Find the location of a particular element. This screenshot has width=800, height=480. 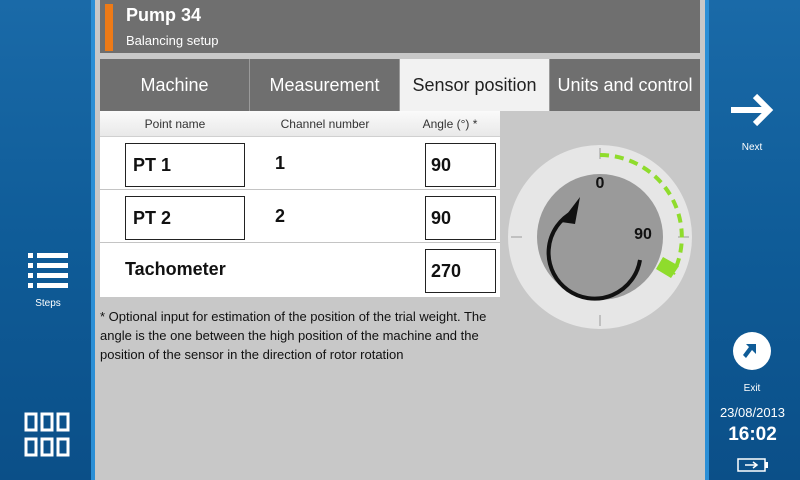

table-header: Point name Channel number Angle (°) * is located at coordinates (300, 124).